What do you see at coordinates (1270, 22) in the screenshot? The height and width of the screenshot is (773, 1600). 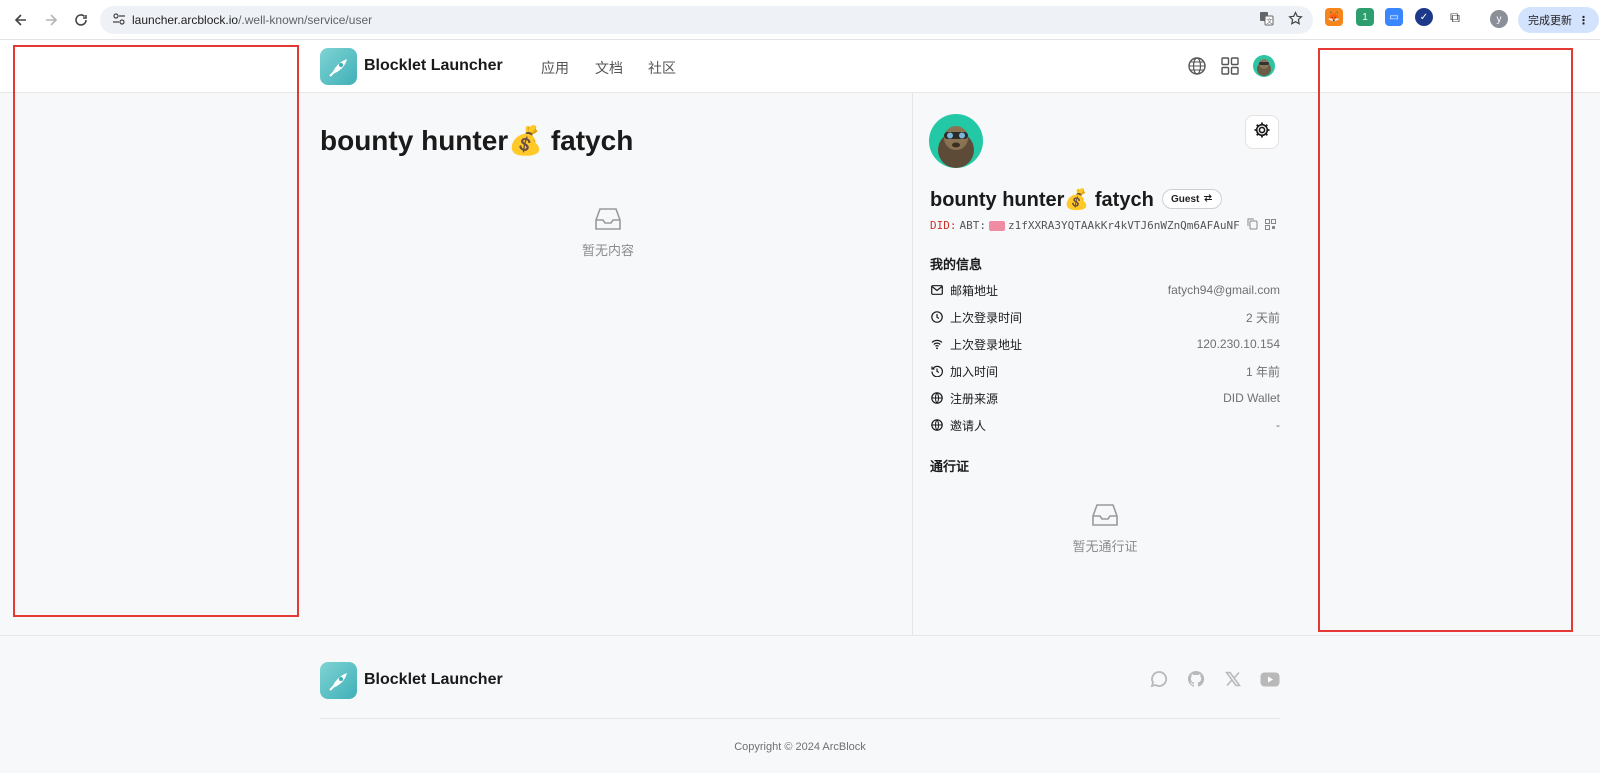 I see `svg-text: 文` at bounding box center [1270, 22].